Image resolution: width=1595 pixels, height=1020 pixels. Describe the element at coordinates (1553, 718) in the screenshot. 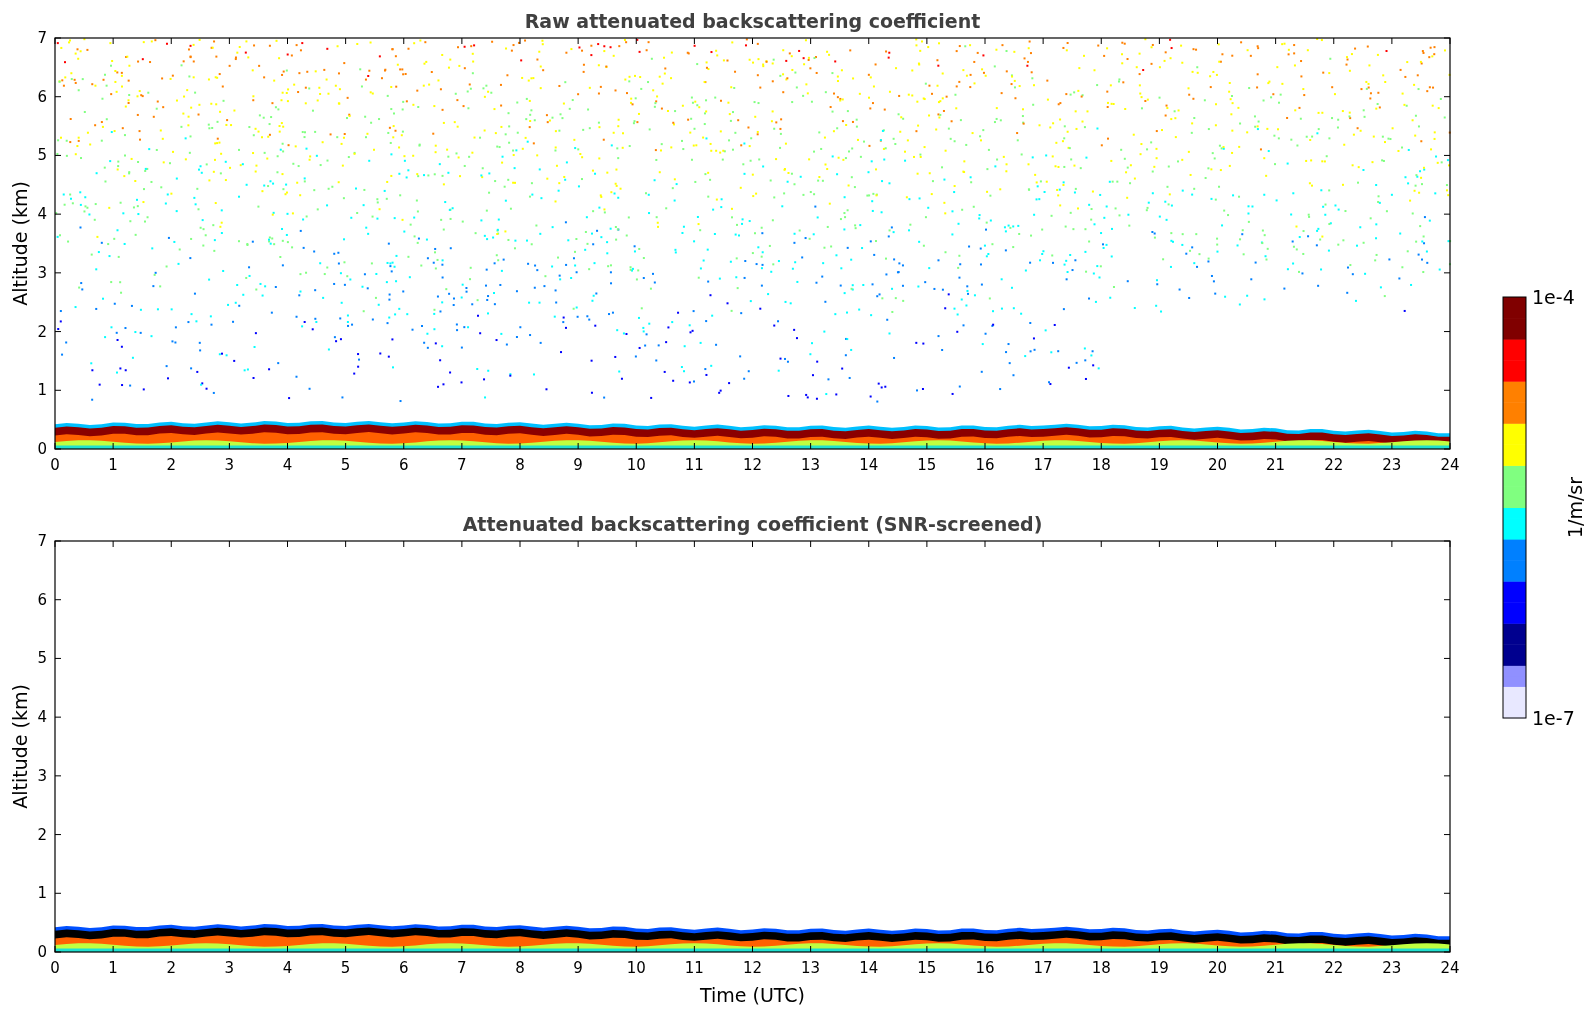

I see `colorbar-min-label: 1e-7` at that location.